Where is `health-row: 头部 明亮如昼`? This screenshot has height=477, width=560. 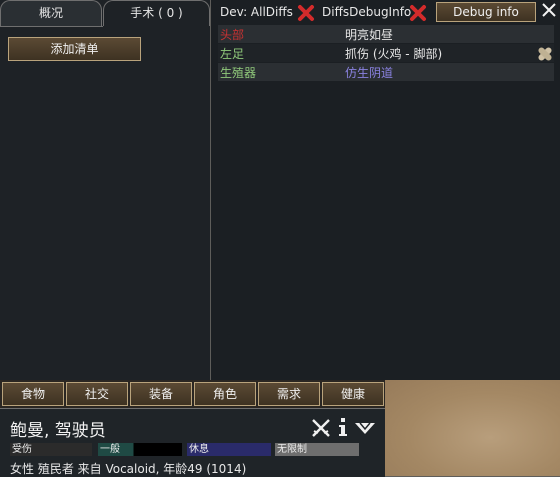 health-row: 头部 明亮如昼 is located at coordinates (386, 34).